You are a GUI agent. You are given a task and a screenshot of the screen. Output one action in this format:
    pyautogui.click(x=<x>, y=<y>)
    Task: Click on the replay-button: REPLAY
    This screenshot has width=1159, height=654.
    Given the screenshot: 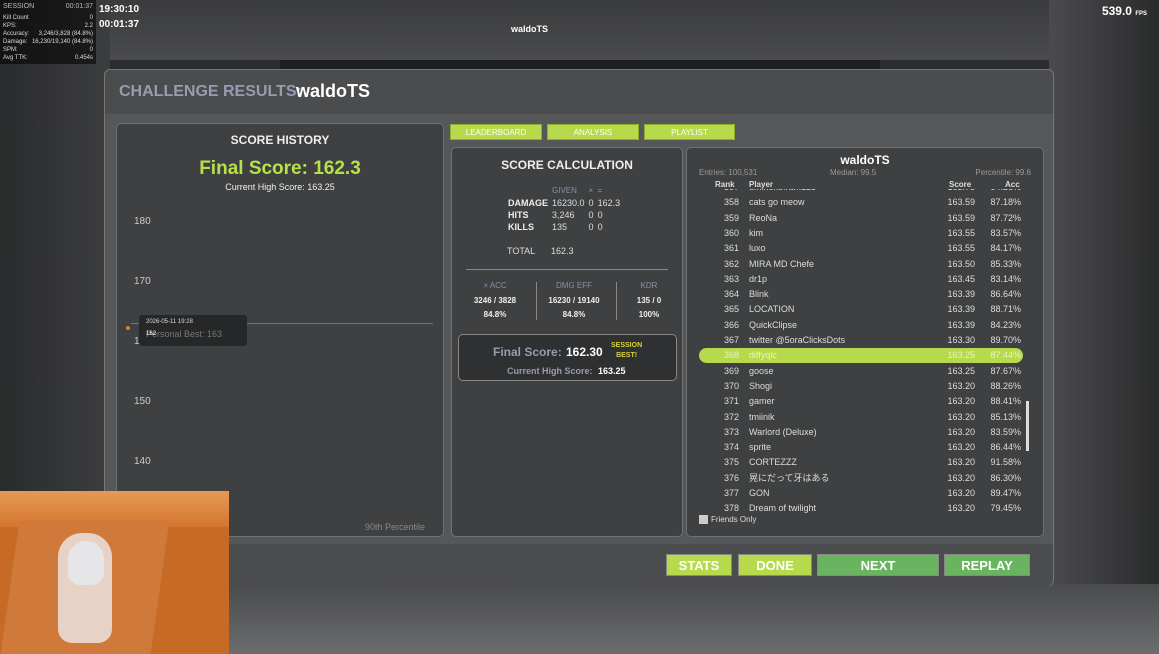 What is the action you would take?
    pyautogui.click(x=987, y=565)
    